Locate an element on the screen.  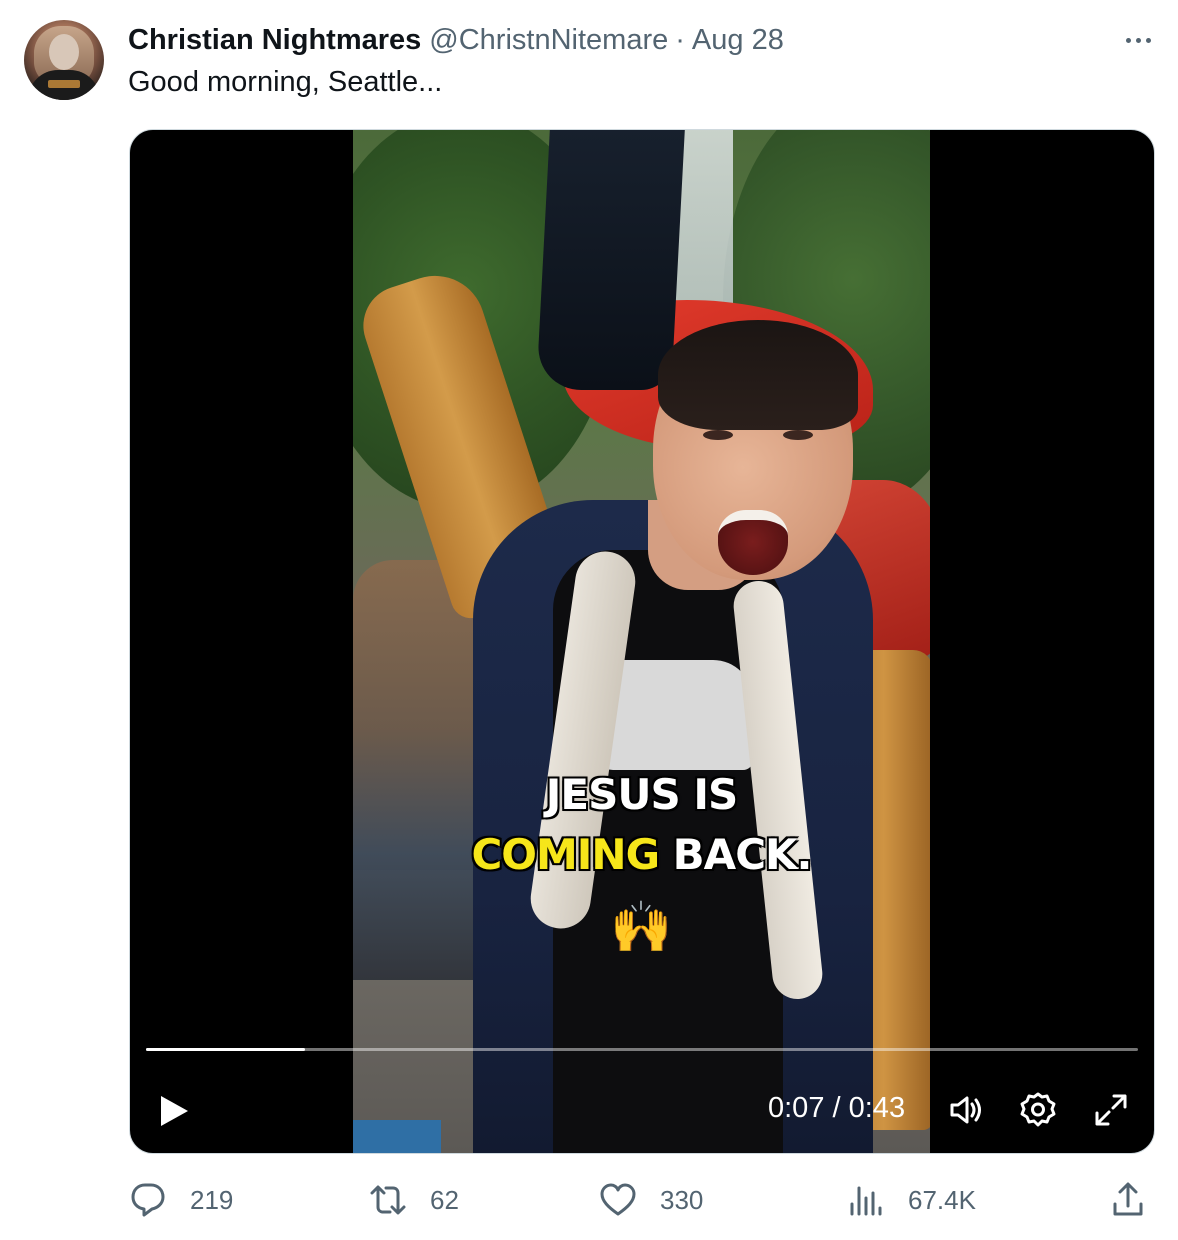
video-caption-line1: JESUS IS is located at coordinates (641, 794).